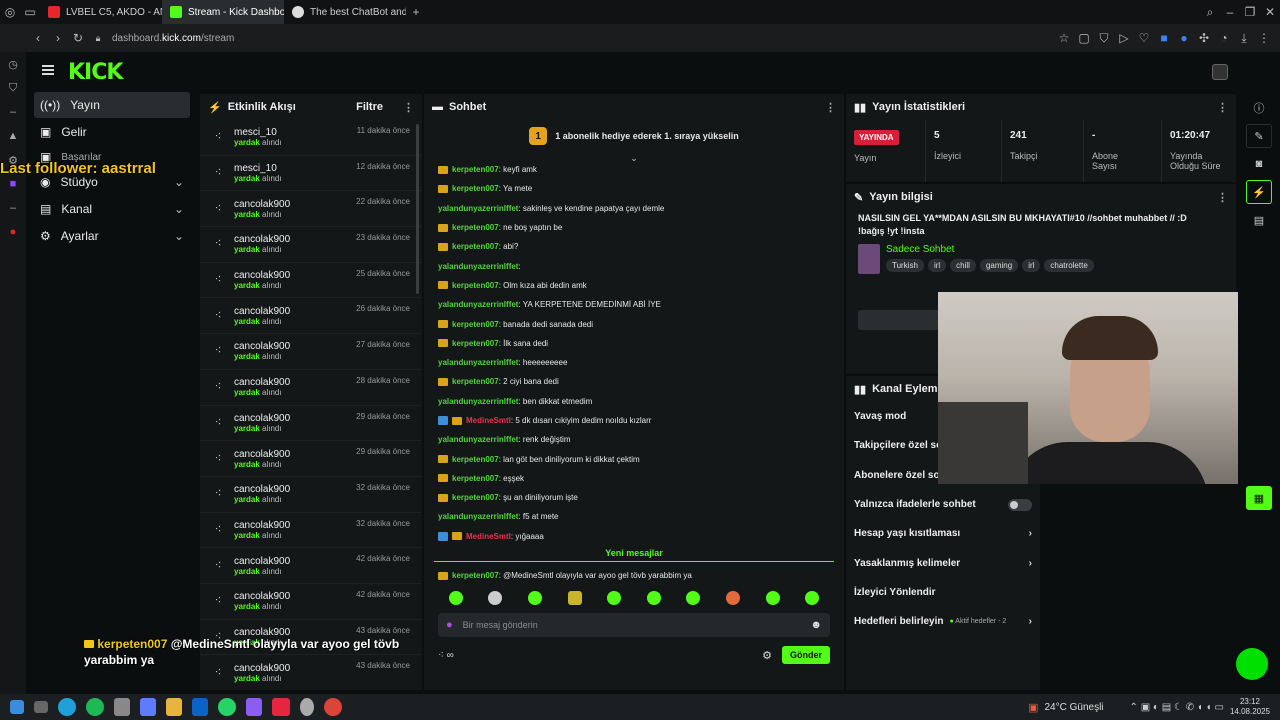 This screenshot has height=720, width=1280. What do you see at coordinates (634, 188) in the screenshot?
I see `chat-message: kerpeten007: Ya mete` at bounding box center [634, 188].